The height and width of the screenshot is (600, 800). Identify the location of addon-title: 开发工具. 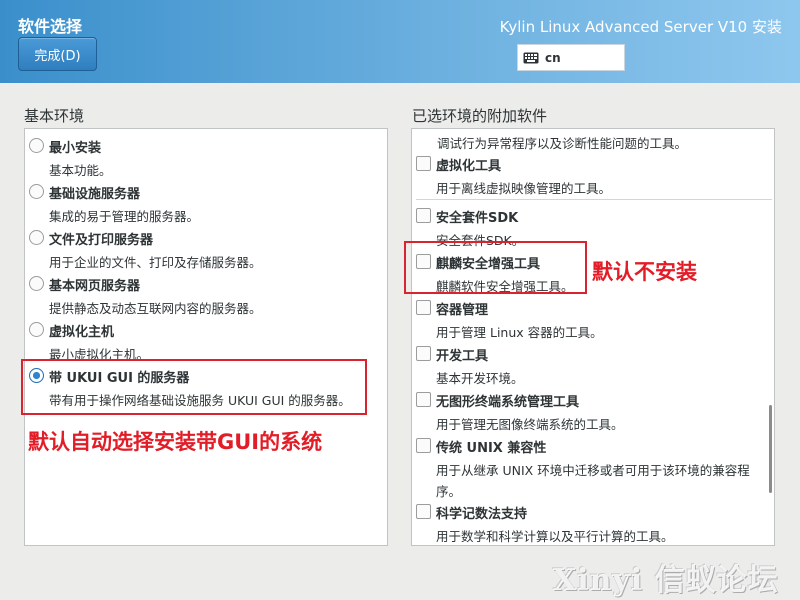
(462, 356).